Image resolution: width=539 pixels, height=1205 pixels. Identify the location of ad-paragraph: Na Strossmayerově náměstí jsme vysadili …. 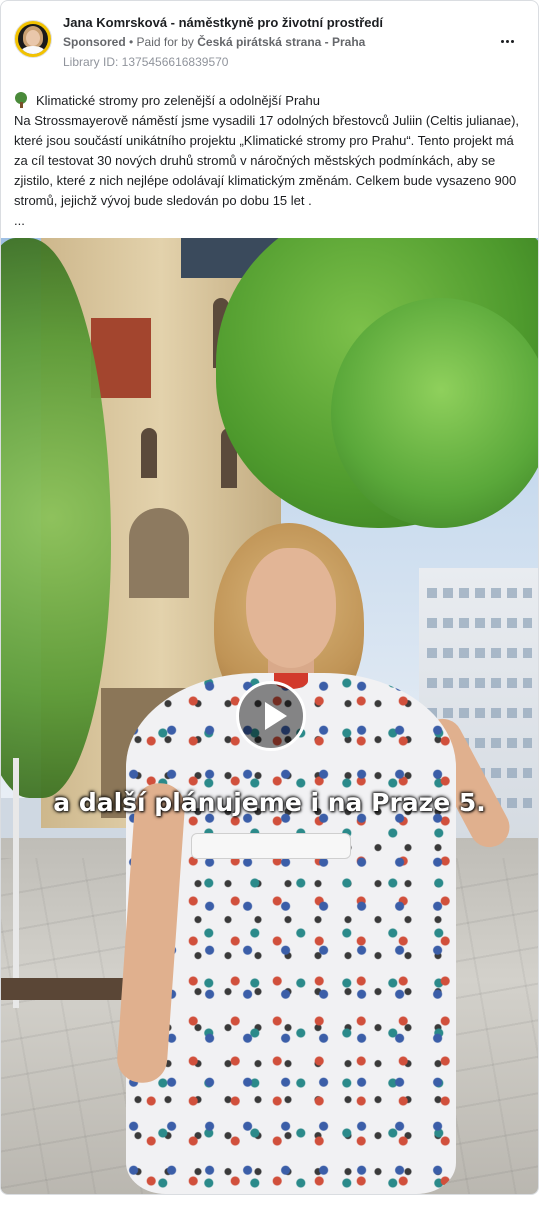
(267, 160).